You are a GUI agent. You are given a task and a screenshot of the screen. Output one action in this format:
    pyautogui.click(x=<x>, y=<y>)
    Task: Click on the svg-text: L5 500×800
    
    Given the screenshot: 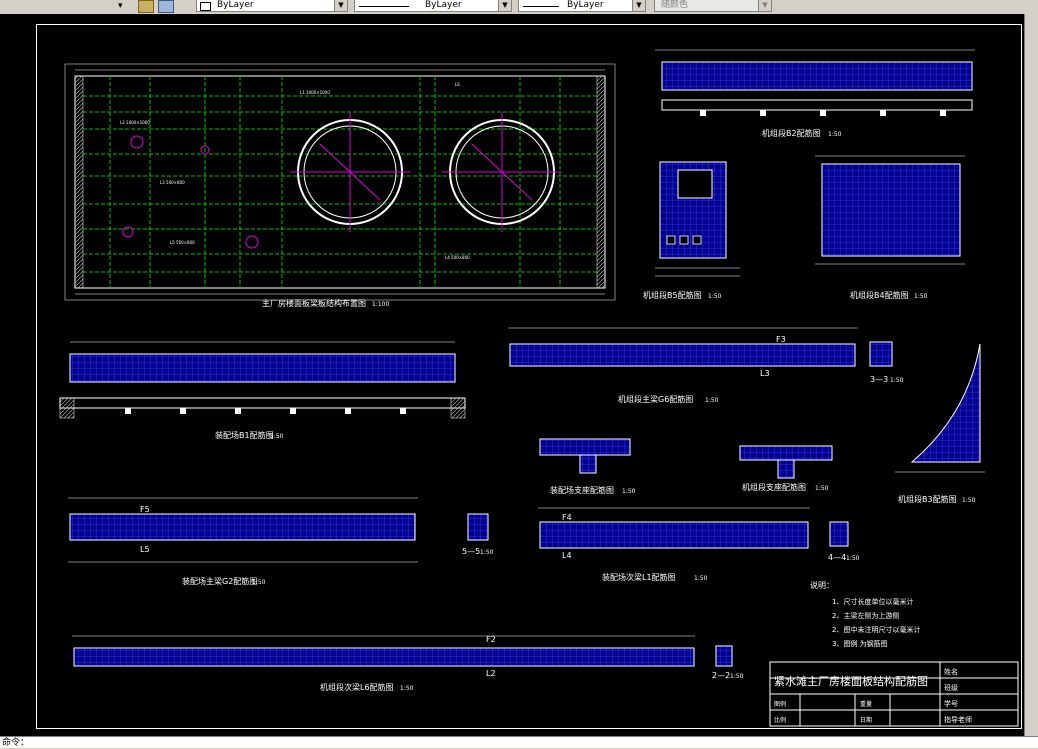 What is the action you would take?
    pyautogui.click(x=182, y=242)
    